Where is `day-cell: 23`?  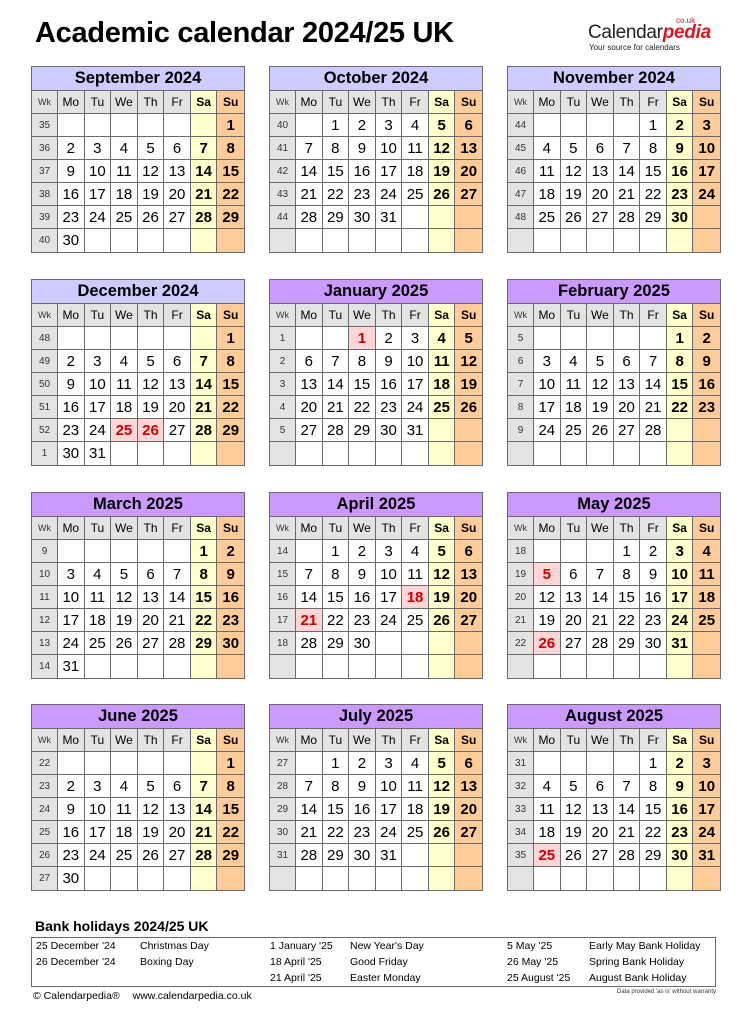
day-cell: 23 is located at coordinates (362, 620).